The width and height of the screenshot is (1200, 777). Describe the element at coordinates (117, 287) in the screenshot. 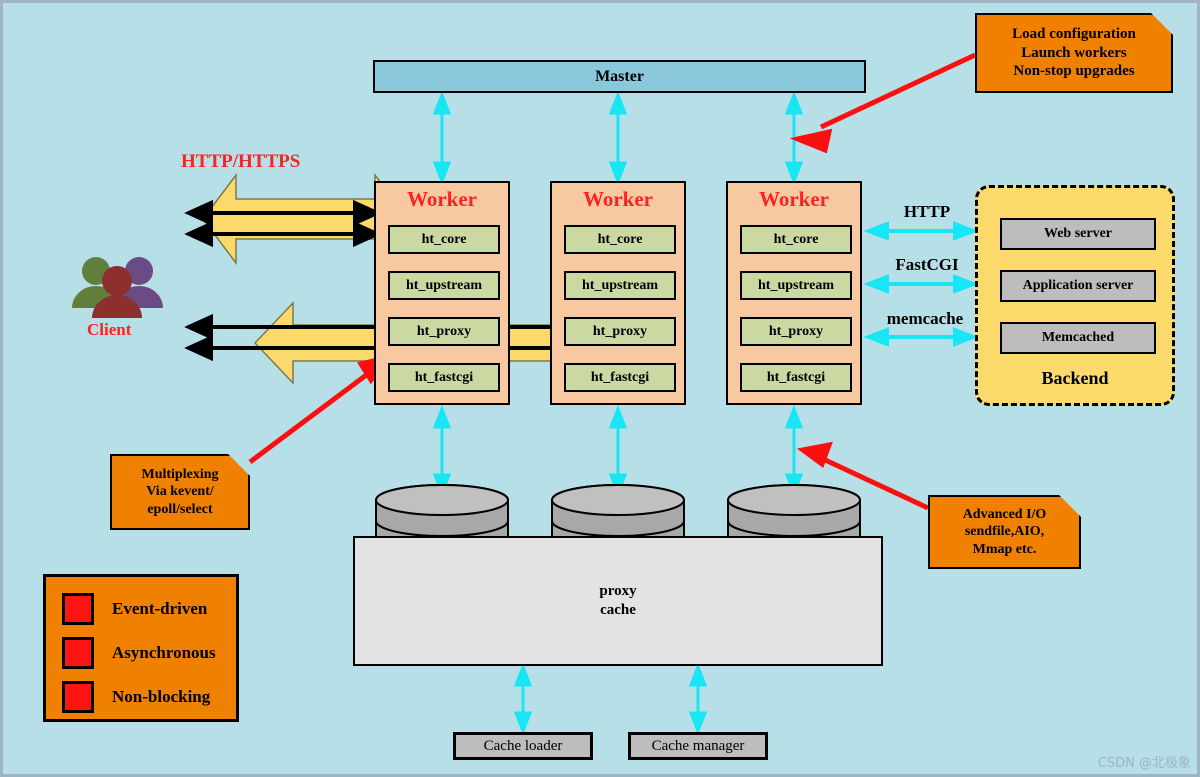

I see `client-icon` at that location.